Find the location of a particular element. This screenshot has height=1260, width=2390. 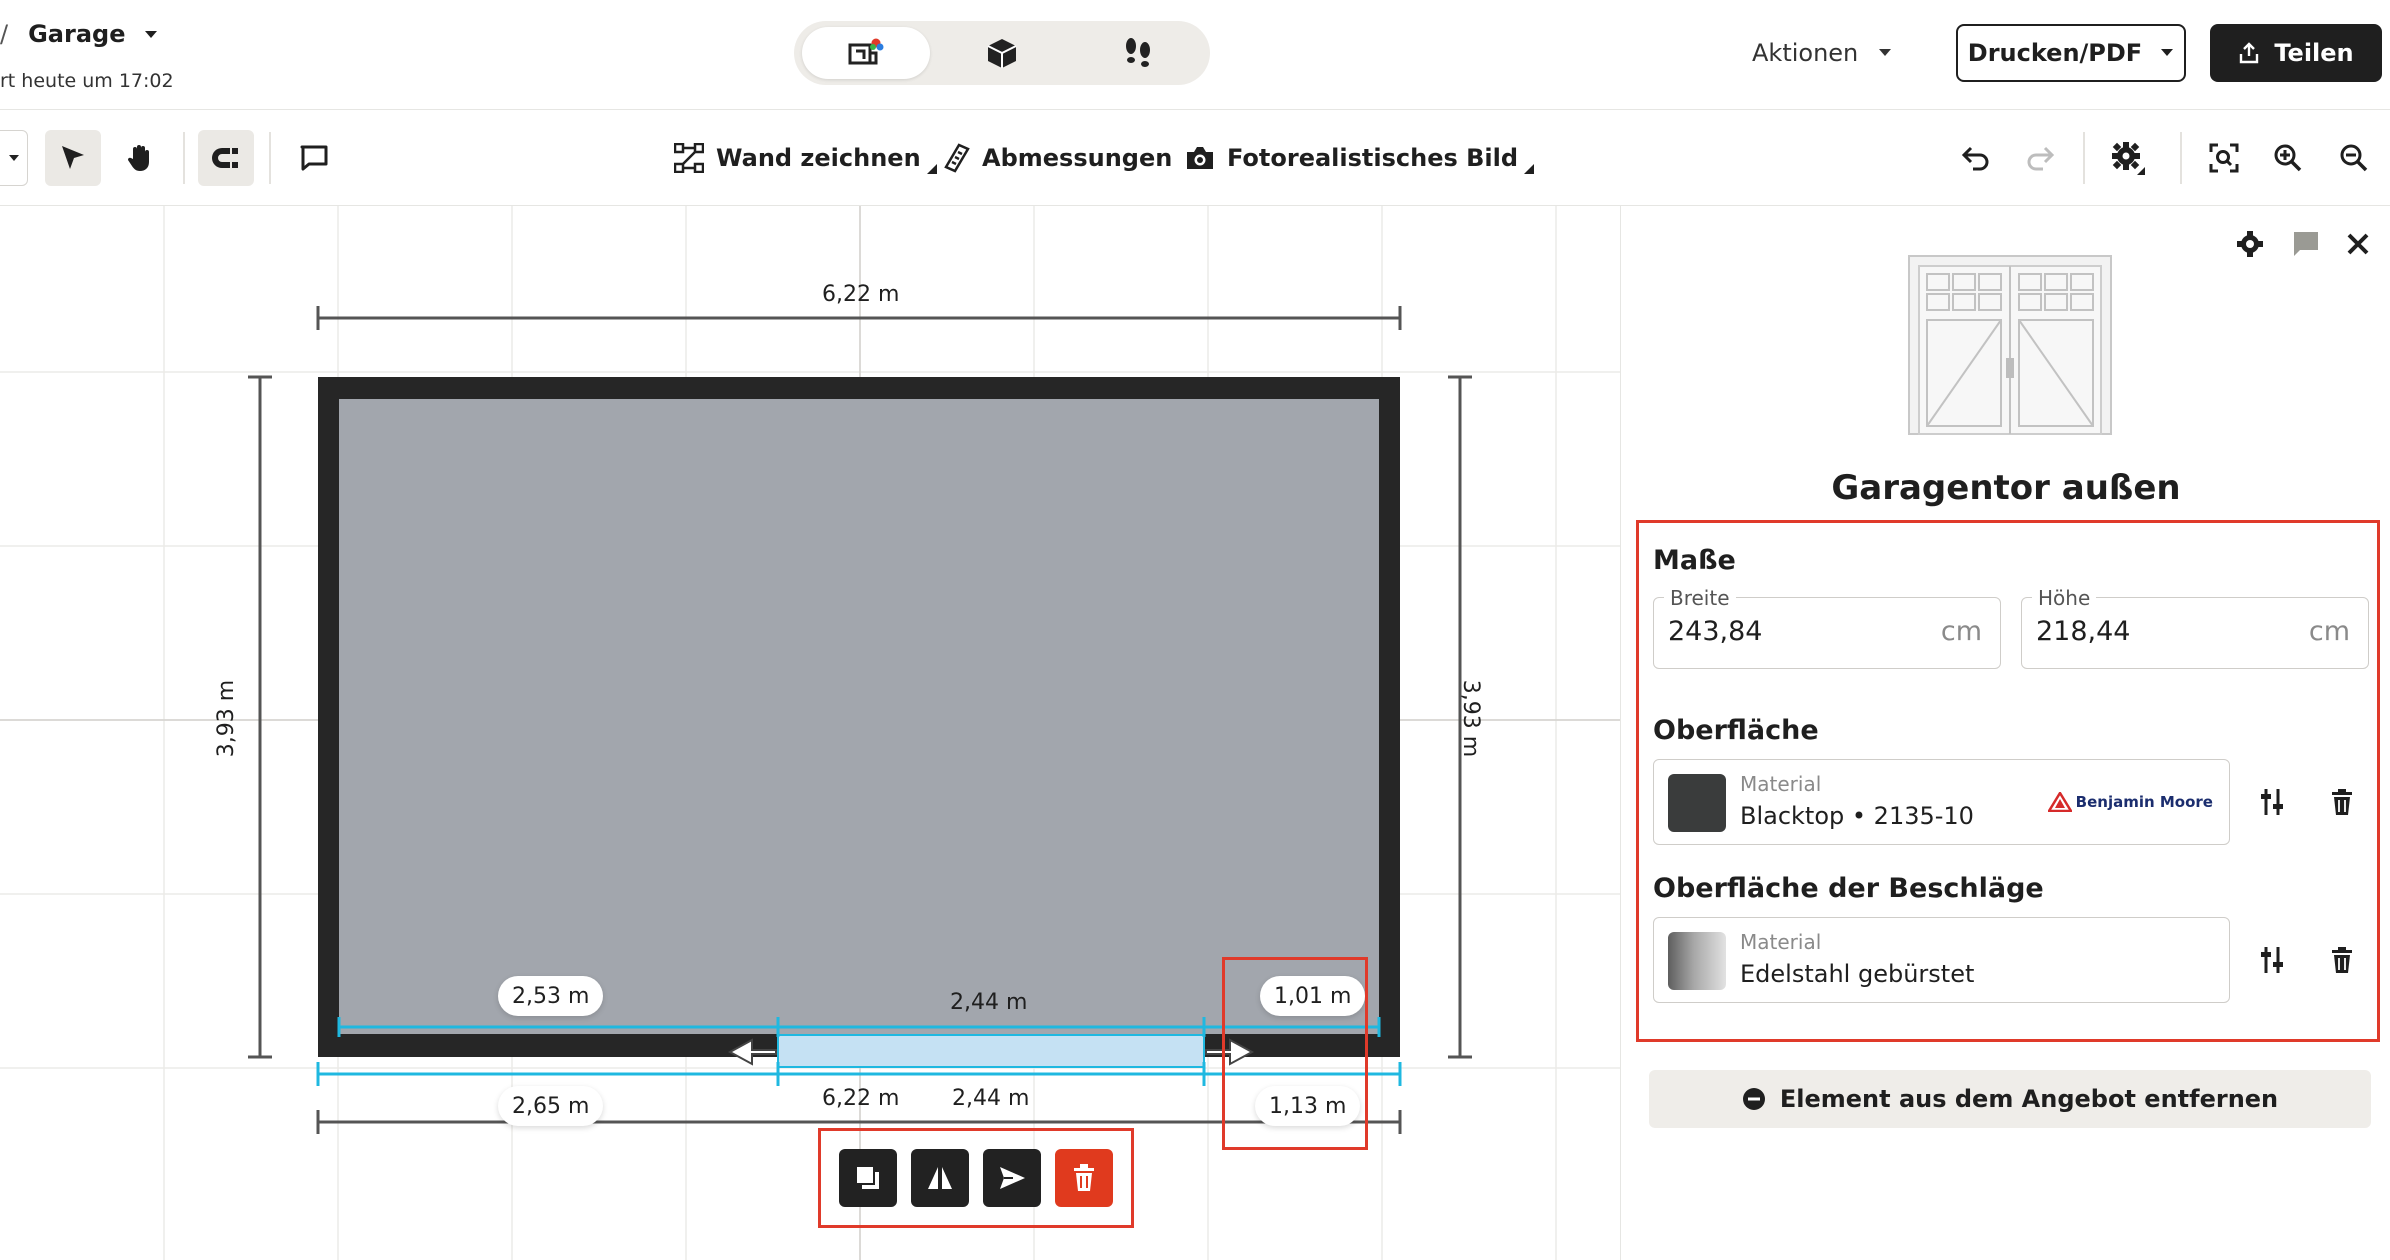

height-field-unit: cm is located at coordinates (2329, 631).